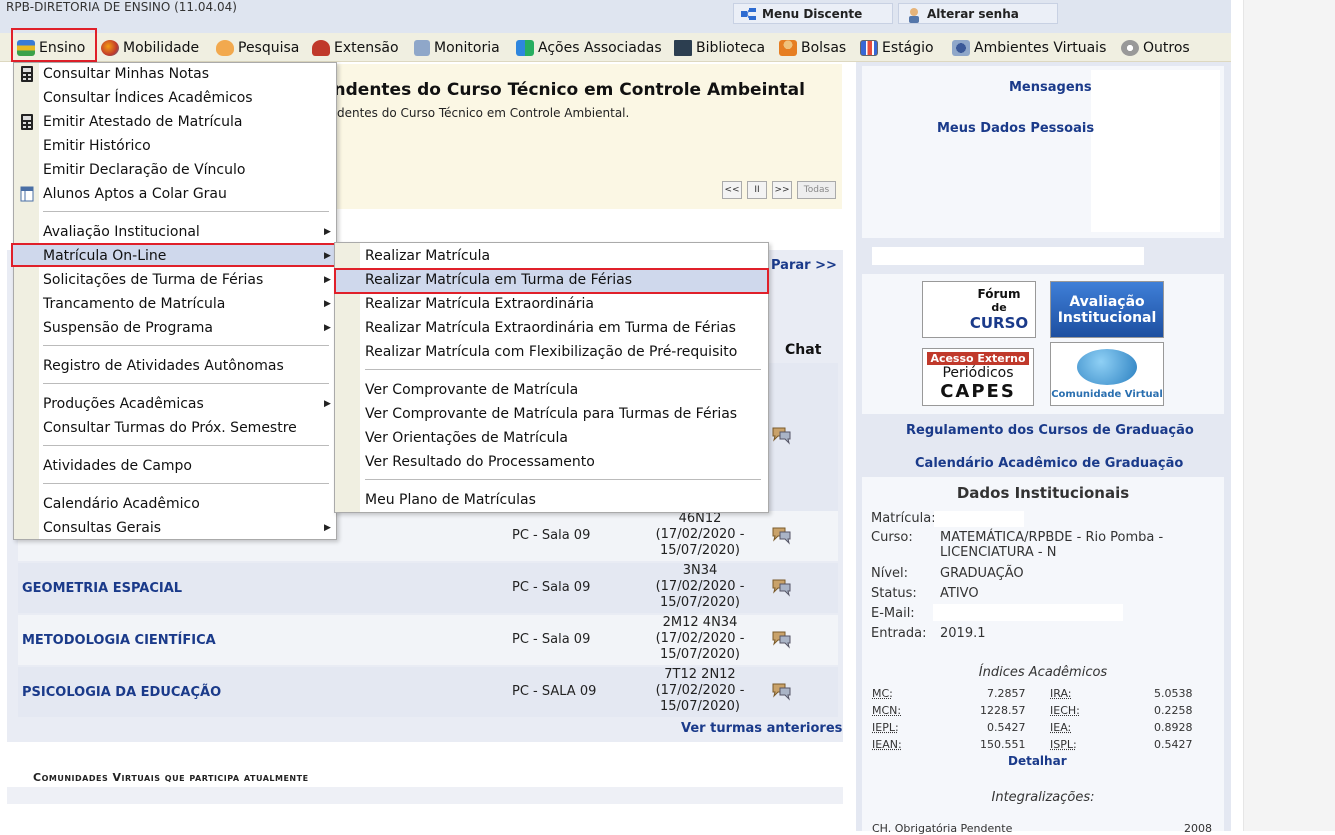 This screenshot has width=1335, height=835. Describe the element at coordinates (135, 194) in the screenshot. I see `menu-item-alunos-aptos: Alunos Aptos a Colar Grau` at that location.